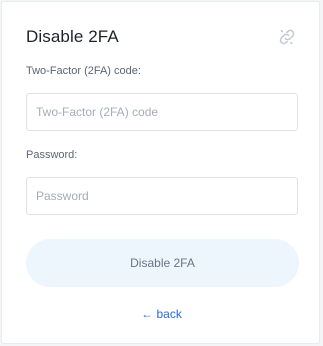  Describe the element at coordinates (72, 36) in the screenshot. I see `card-title: Disable 2FA` at that location.